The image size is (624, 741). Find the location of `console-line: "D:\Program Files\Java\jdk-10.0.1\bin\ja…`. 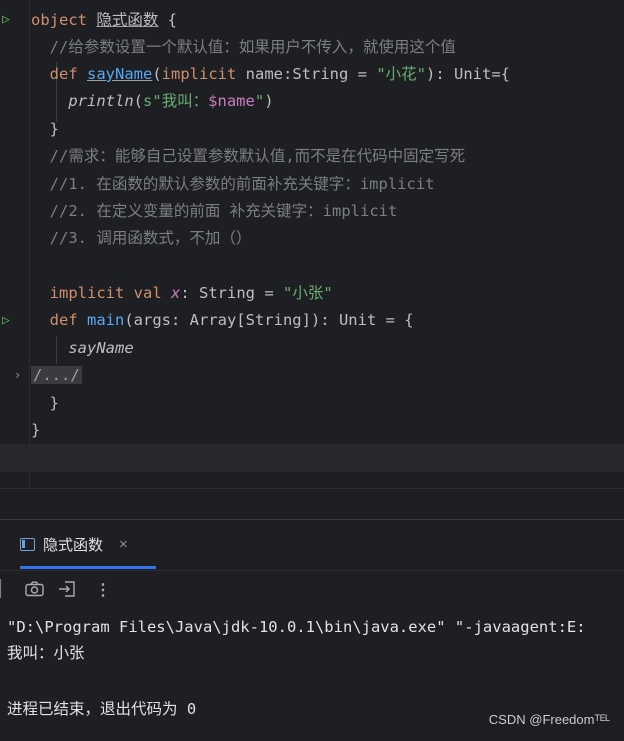

console-line: "D:\Program Files\Java\jdk-10.0.1\bin\ja… is located at coordinates (296, 627).